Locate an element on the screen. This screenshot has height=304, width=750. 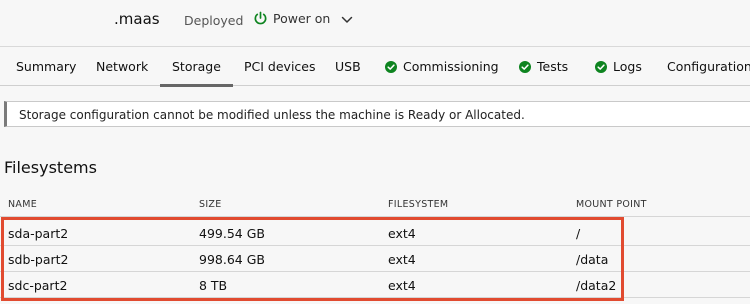
machine-status: Deployed is located at coordinates (214, 20).